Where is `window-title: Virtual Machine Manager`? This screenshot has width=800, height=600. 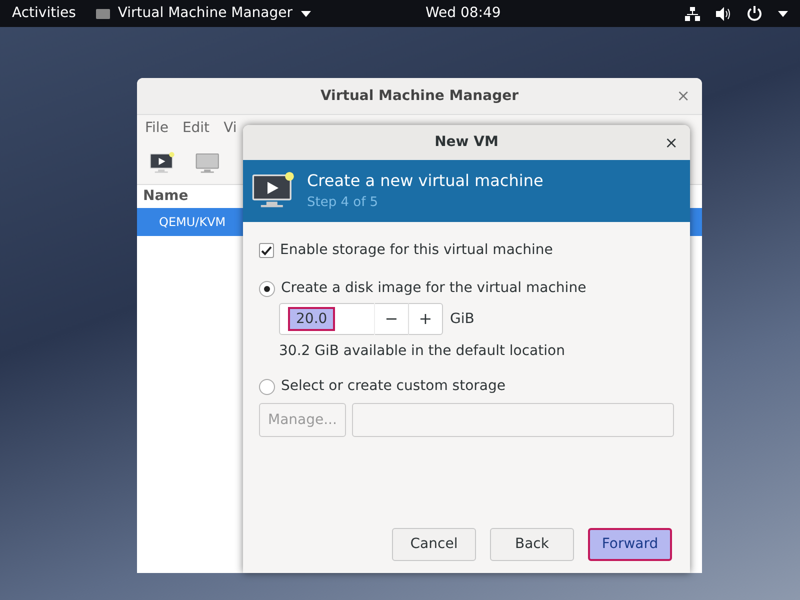 window-title: Virtual Machine Manager is located at coordinates (419, 96).